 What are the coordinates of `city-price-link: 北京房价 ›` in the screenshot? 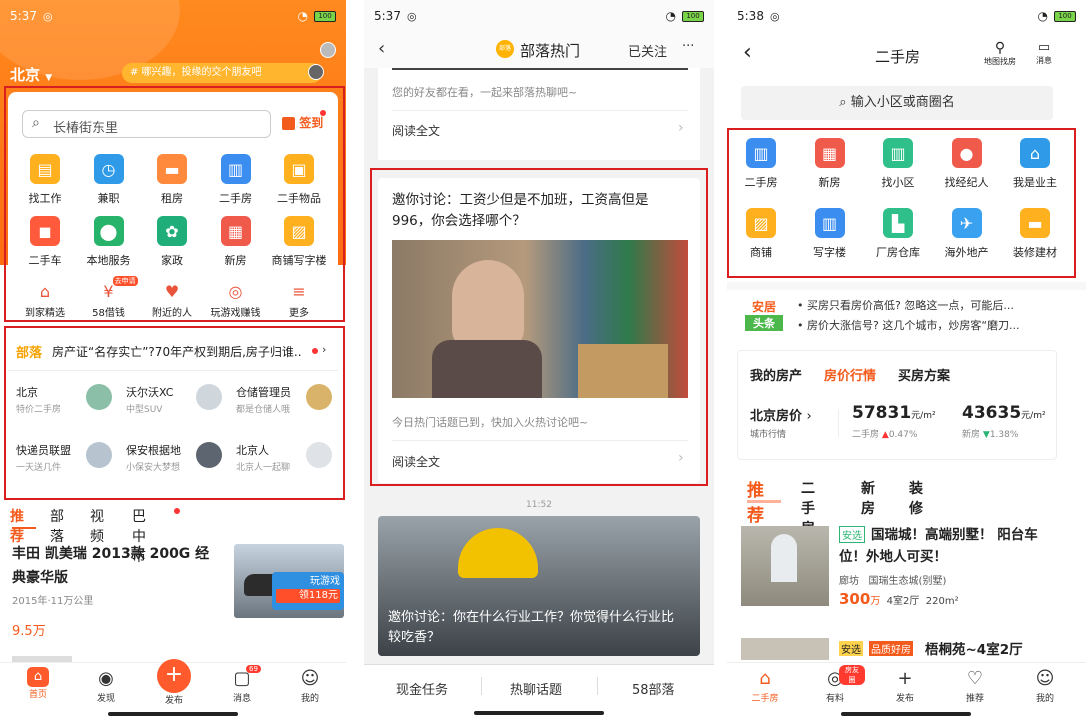 It's located at (781, 414).